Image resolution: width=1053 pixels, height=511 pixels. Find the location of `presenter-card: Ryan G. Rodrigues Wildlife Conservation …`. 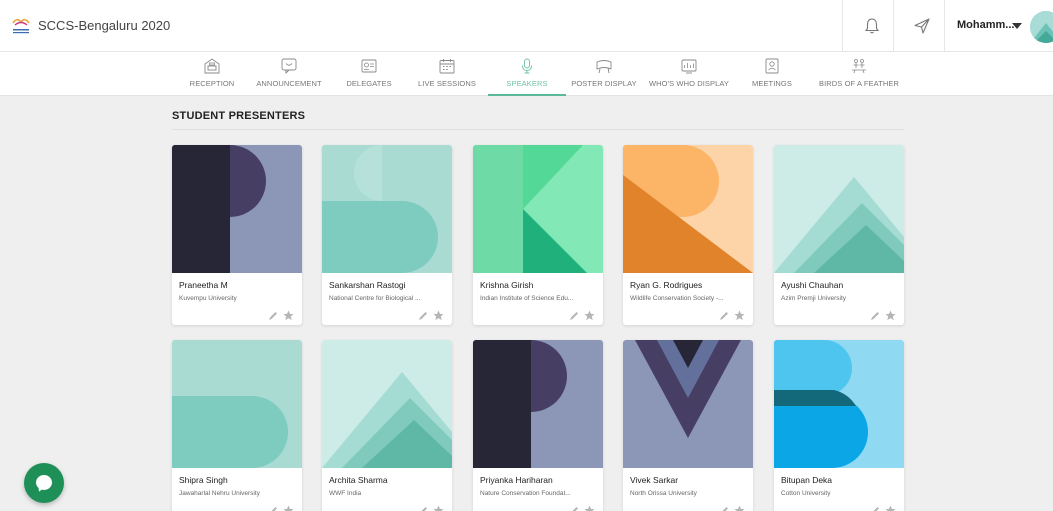

presenter-card: Ryan G. Rodrigues Wildlife Conservation … is located at coordinates (688, 235).